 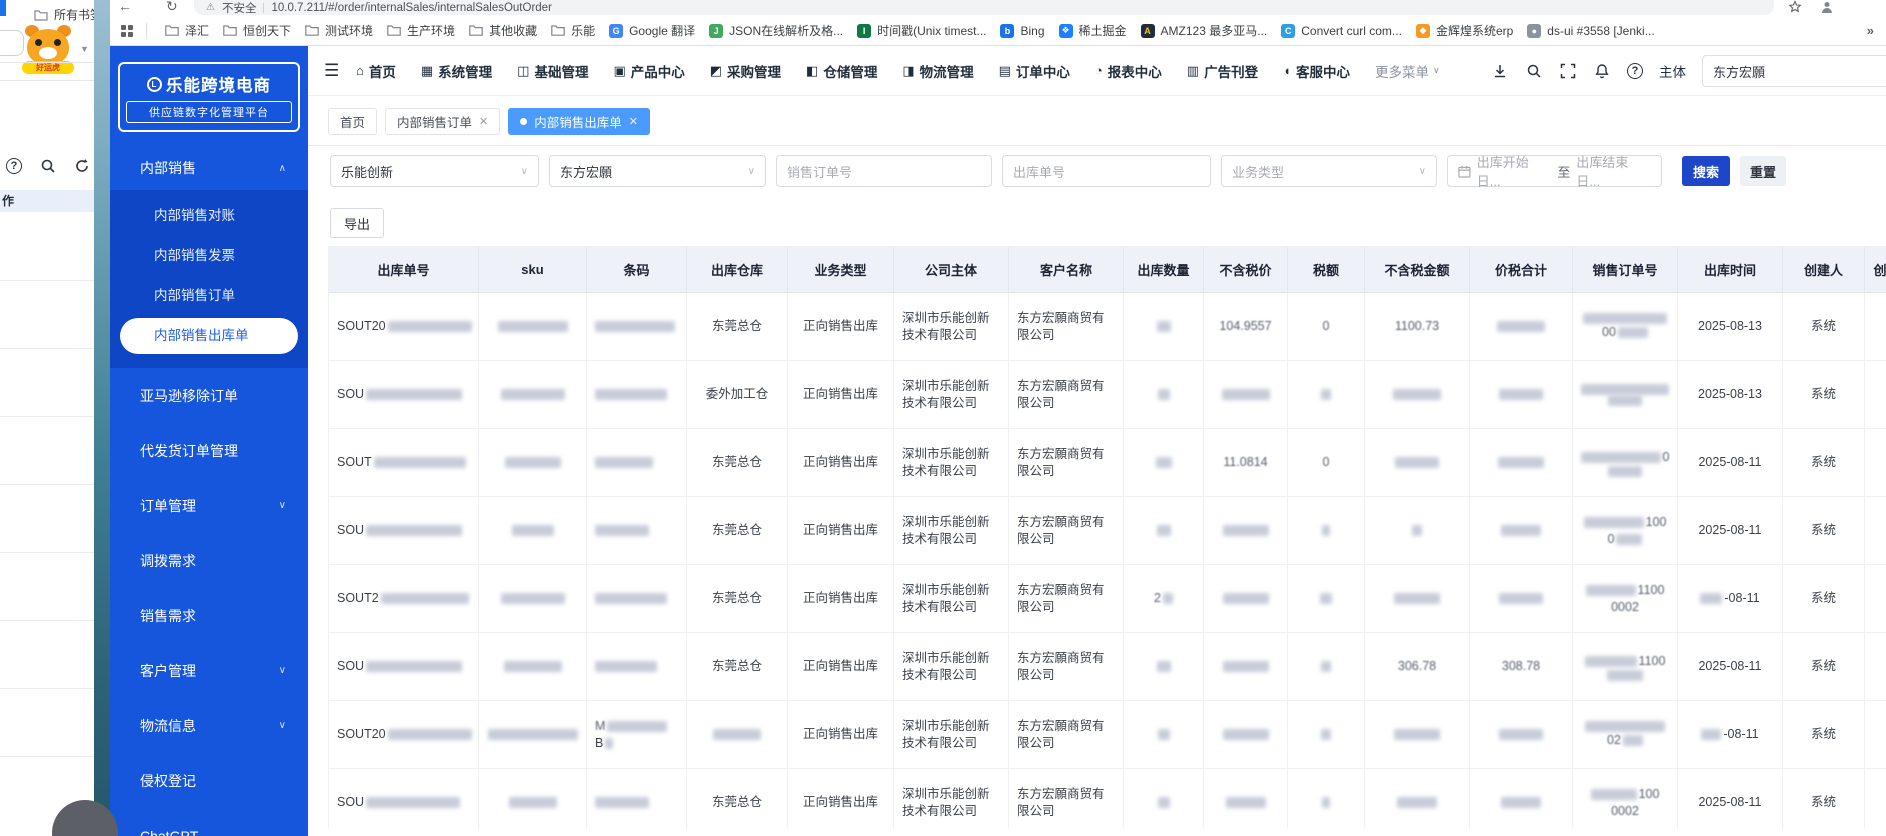 I want to click on table-cell-qty, so click(x=1164, y=327).